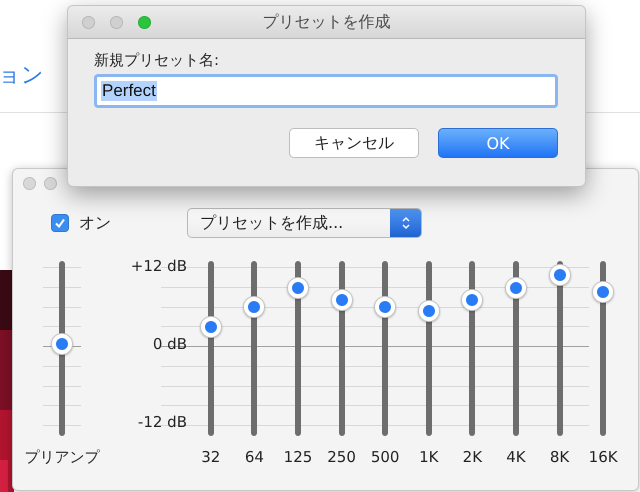 This screenshot has height=492, width=640. I want to click on band-label: 1K, so click(428, 457).